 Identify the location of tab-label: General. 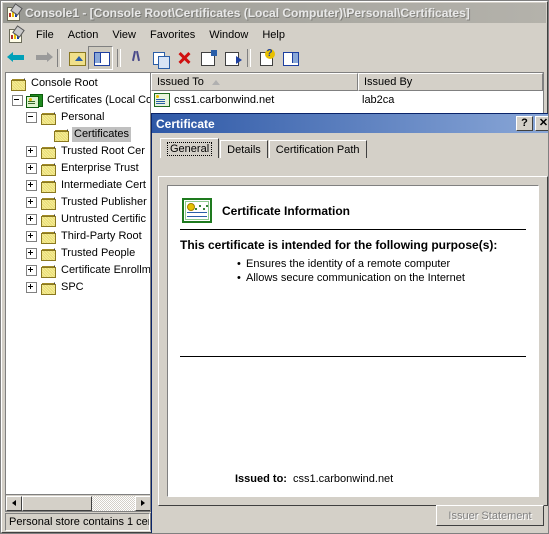
(190, 148).